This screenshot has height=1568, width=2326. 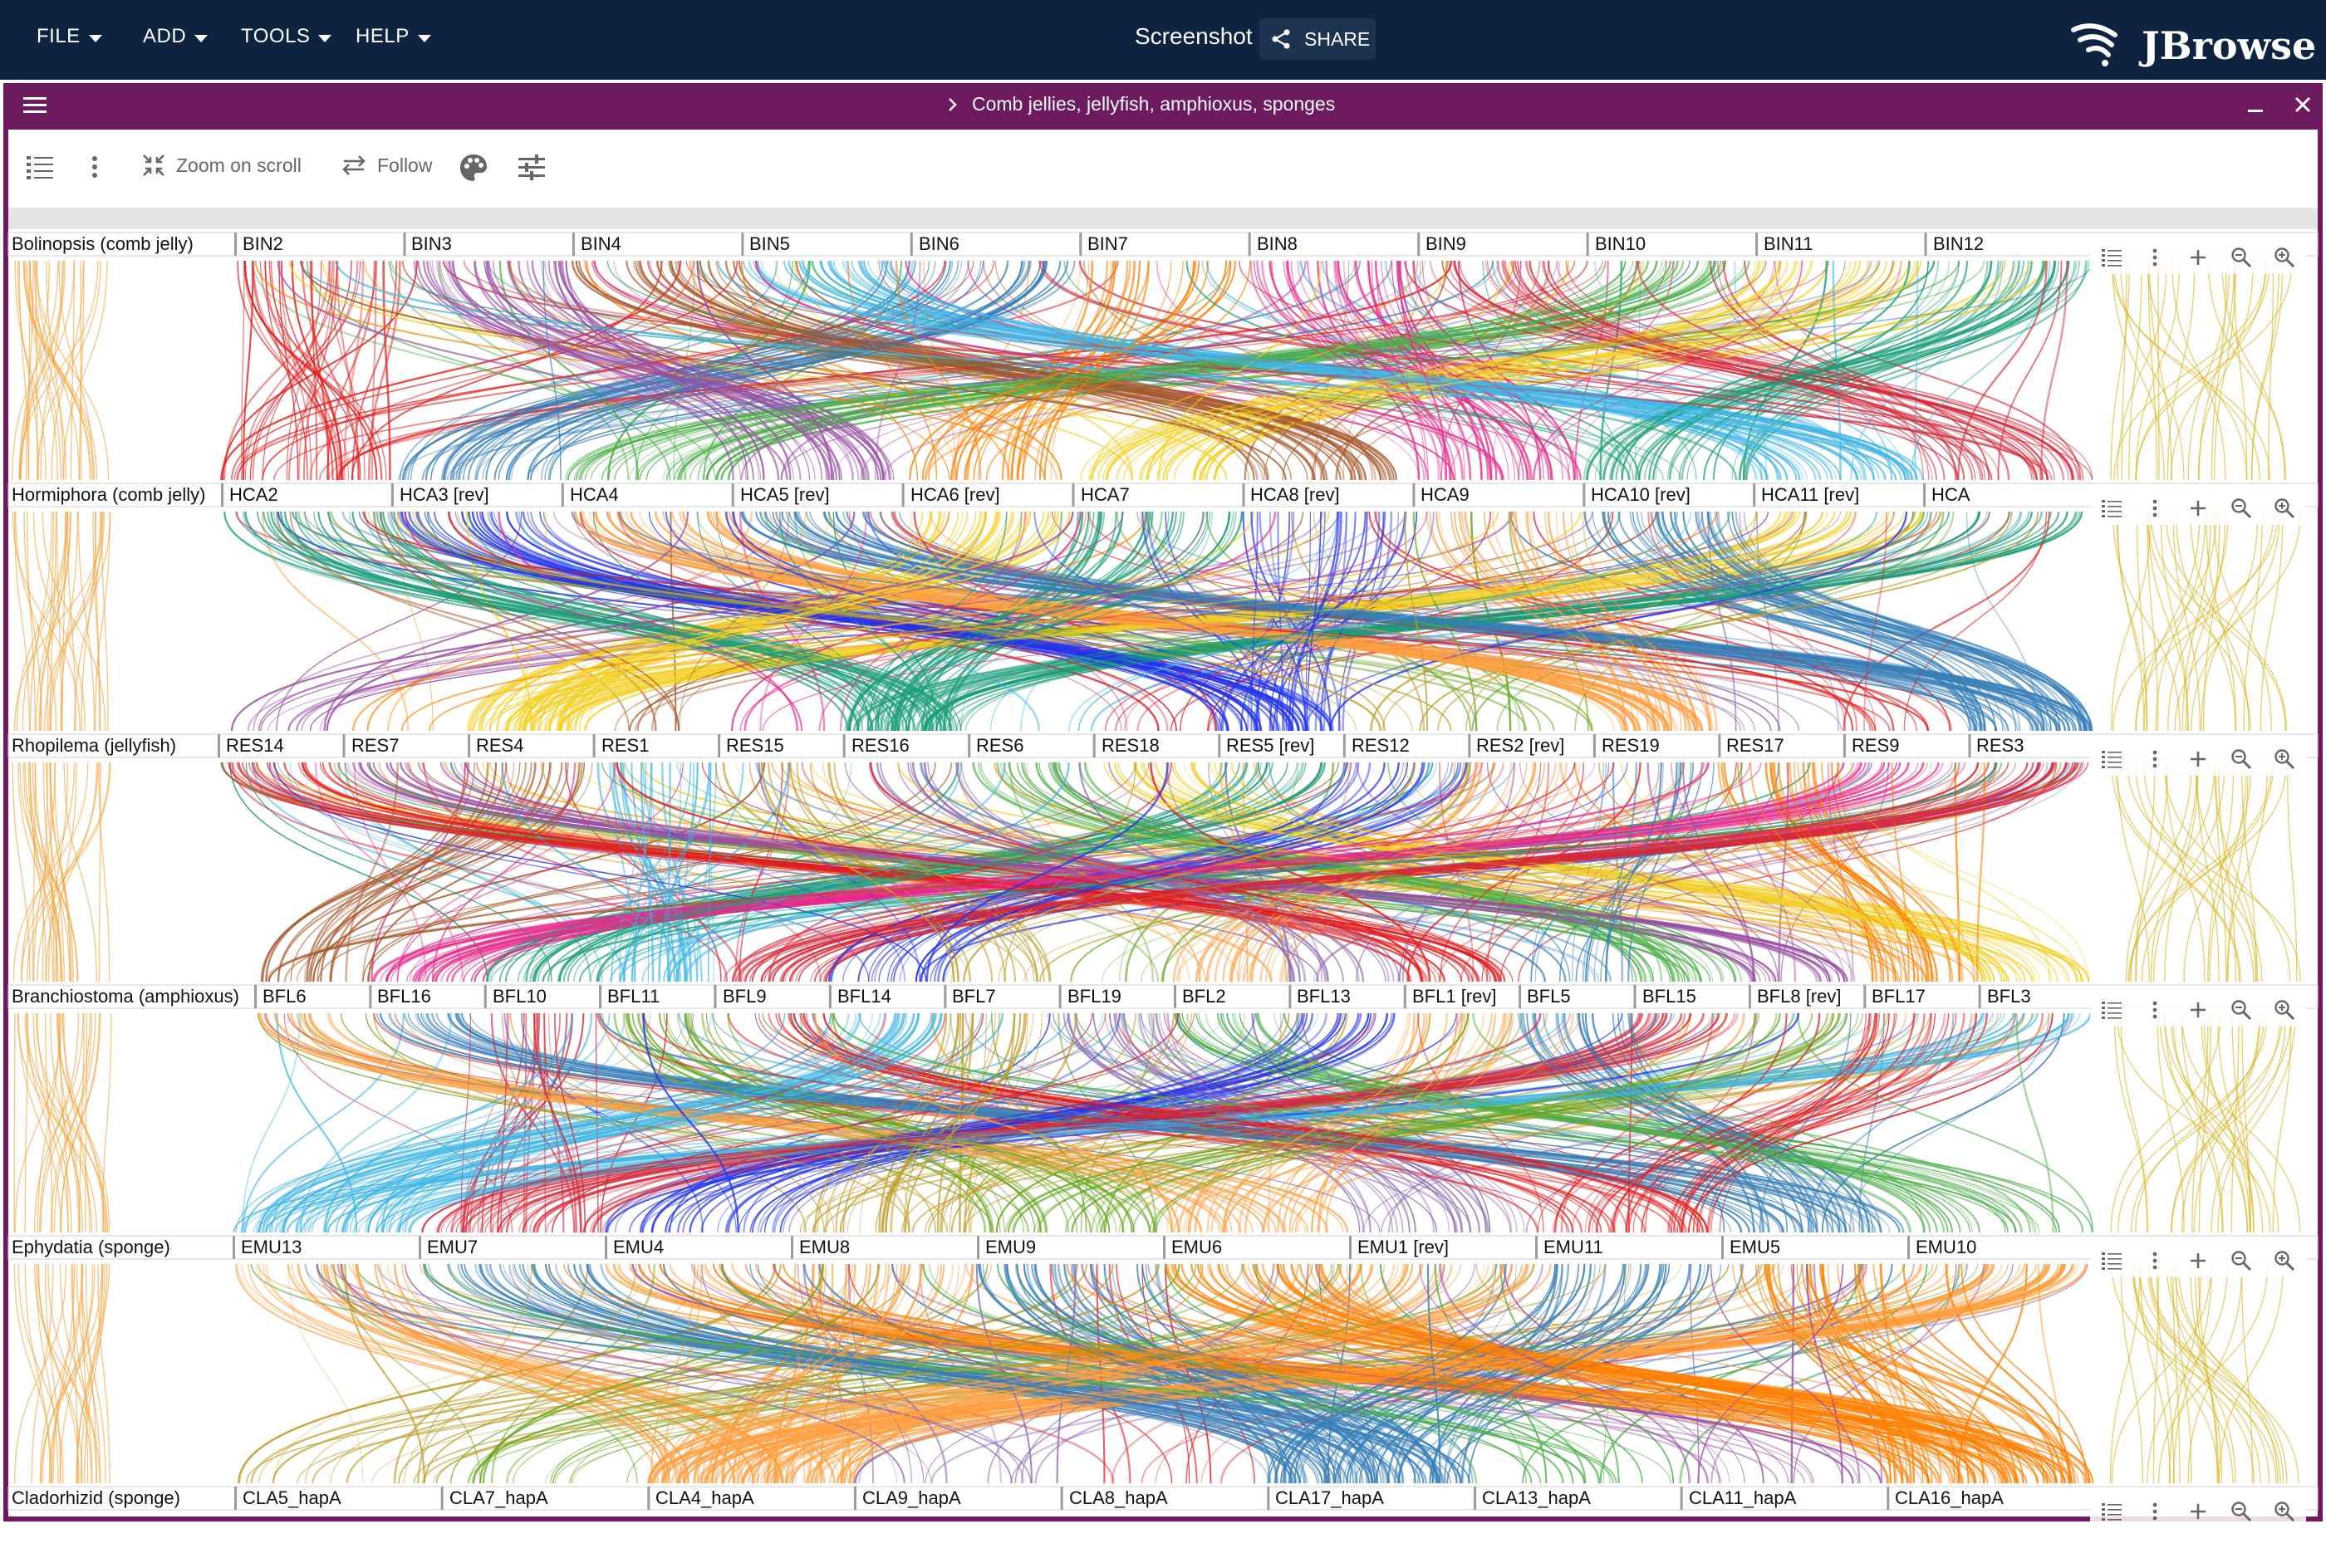 I want to click on chromosome-label: RES1, so click(x=623, y=746).